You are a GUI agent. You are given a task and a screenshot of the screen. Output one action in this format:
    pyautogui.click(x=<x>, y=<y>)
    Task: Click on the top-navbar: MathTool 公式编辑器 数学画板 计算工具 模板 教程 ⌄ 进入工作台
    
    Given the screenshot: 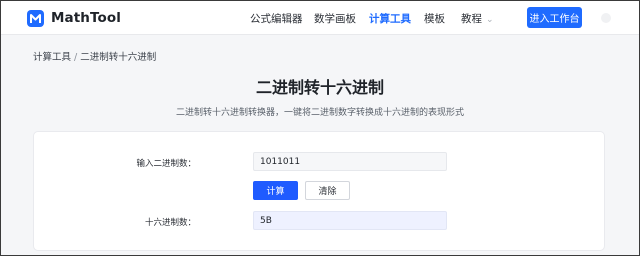 What is the action you would take?
    pyautogui.click(x=320, y=18)
    